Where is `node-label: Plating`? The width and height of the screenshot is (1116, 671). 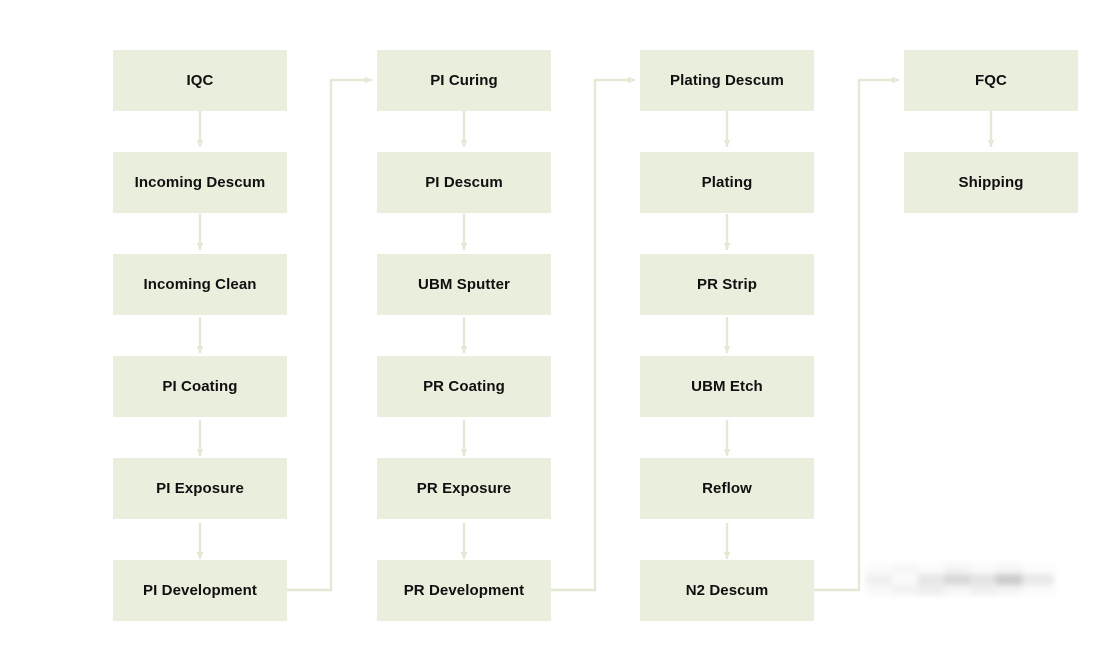
node-label: Plating is located at coordinates (727, 182).